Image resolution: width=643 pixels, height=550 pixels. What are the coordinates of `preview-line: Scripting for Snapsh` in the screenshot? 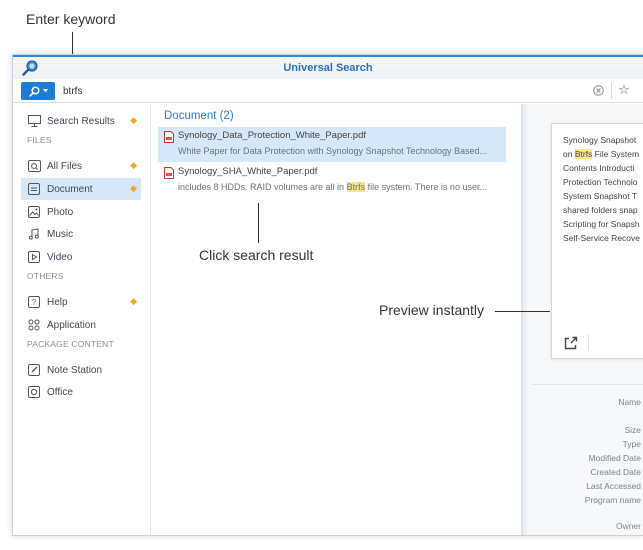 It's located at (601, 224).